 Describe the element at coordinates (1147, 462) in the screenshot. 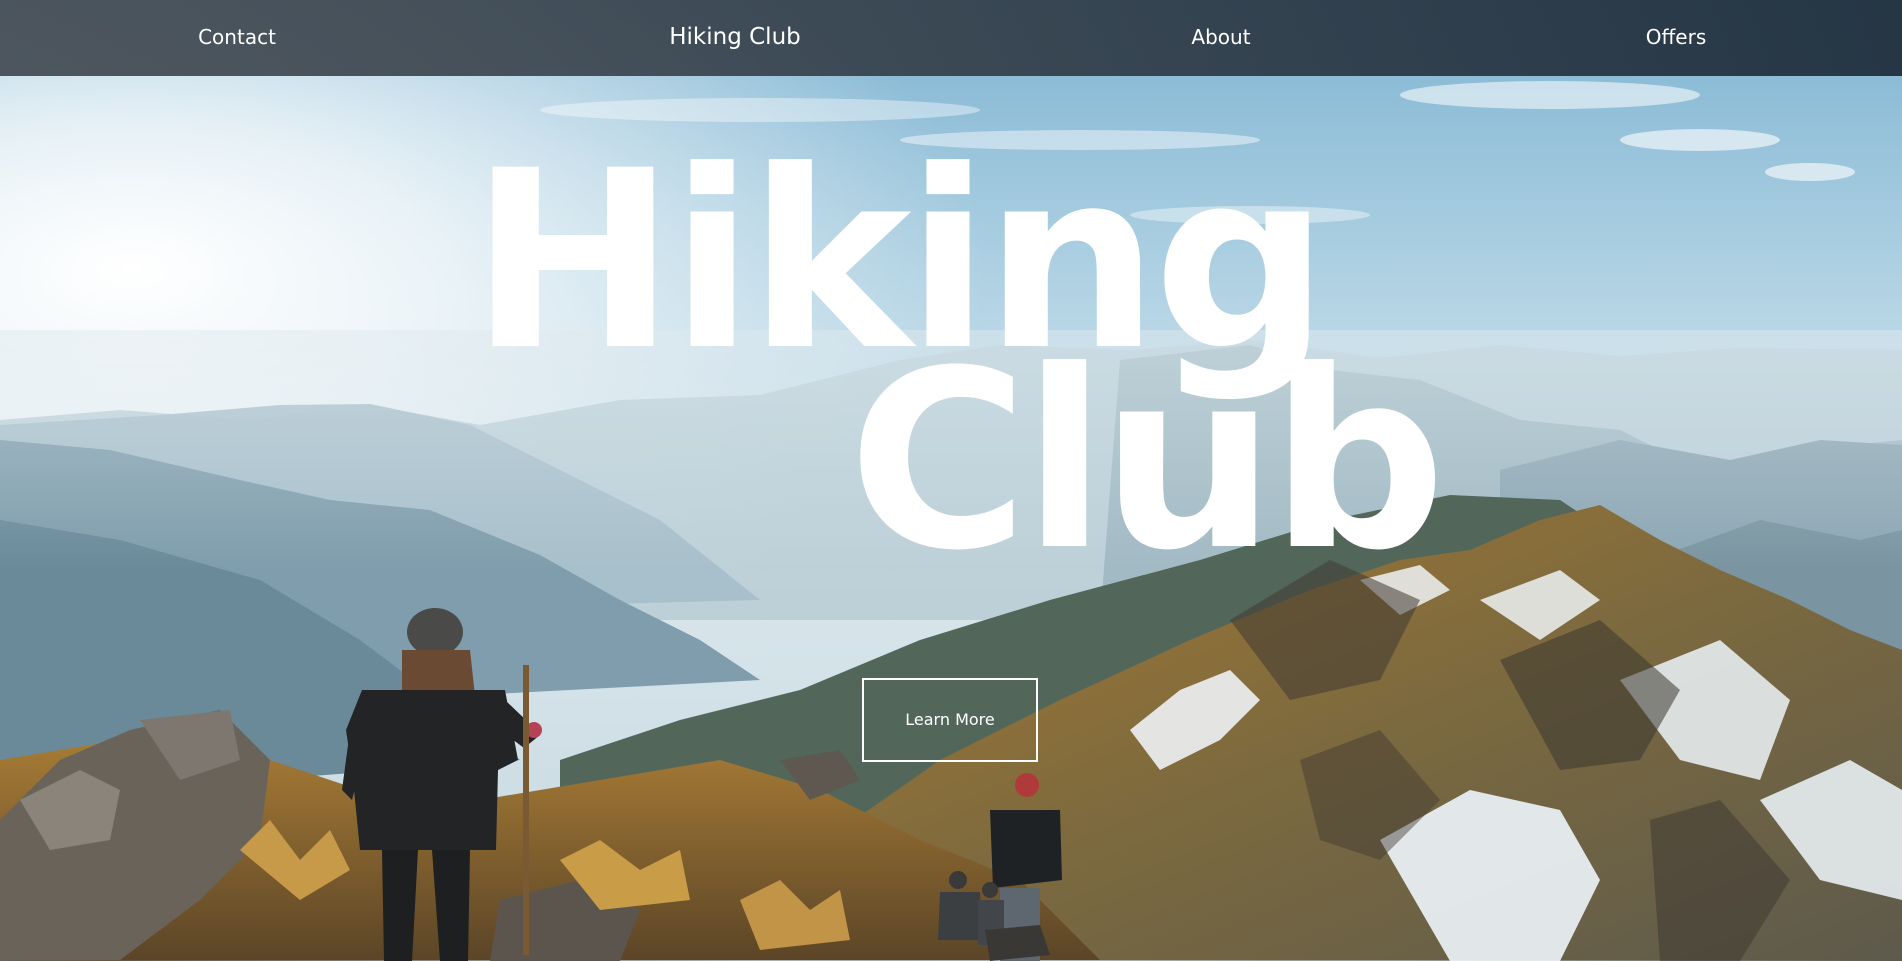

I see `hero-headline-line-2: Club` at that location.